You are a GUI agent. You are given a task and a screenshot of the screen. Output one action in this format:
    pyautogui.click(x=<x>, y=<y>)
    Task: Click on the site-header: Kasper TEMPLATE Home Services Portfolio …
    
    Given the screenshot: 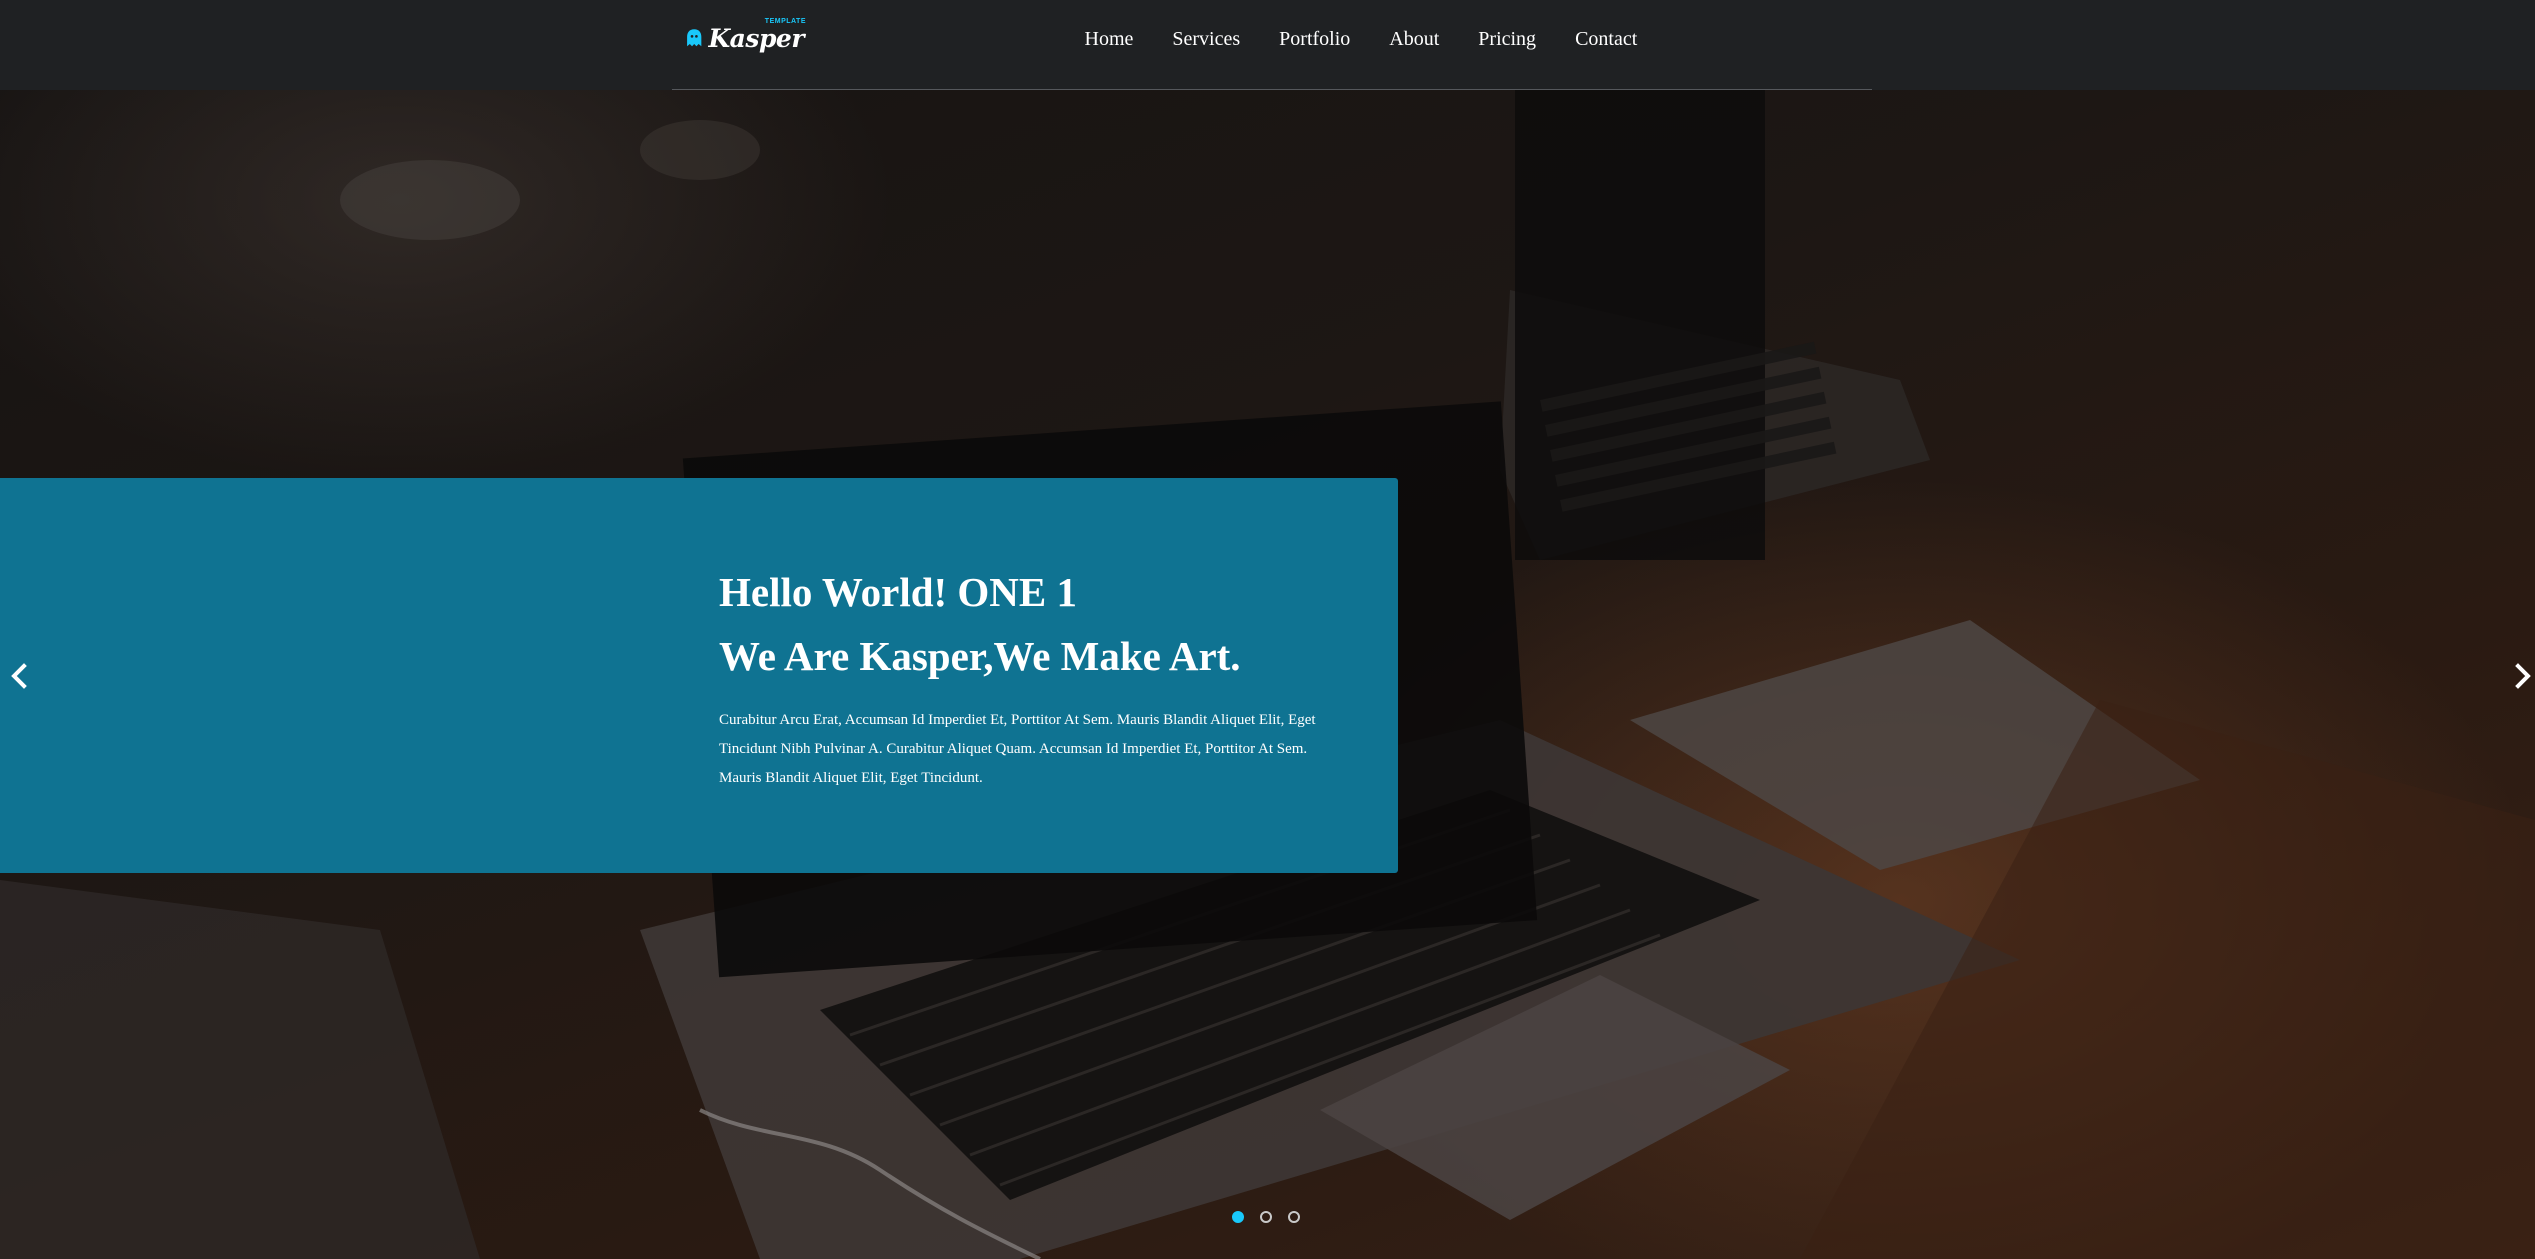 What is the action you would take?
    pyautogui.click(x=1267, y=45)
    